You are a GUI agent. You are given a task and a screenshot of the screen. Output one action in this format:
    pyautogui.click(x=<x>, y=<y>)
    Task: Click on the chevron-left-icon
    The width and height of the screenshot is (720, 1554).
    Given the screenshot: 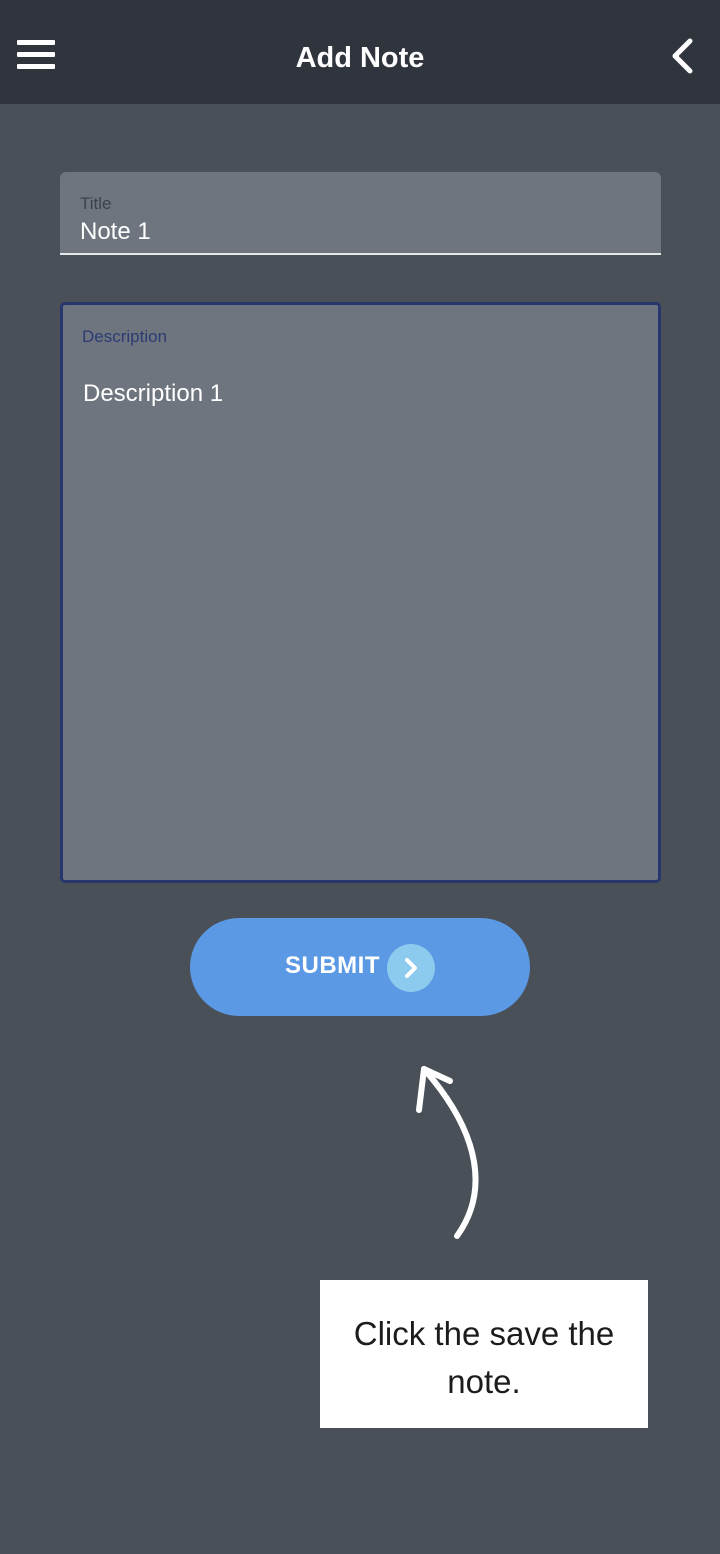 What is the action you would take?
    pyautogui.click(x=684, y=56)
    